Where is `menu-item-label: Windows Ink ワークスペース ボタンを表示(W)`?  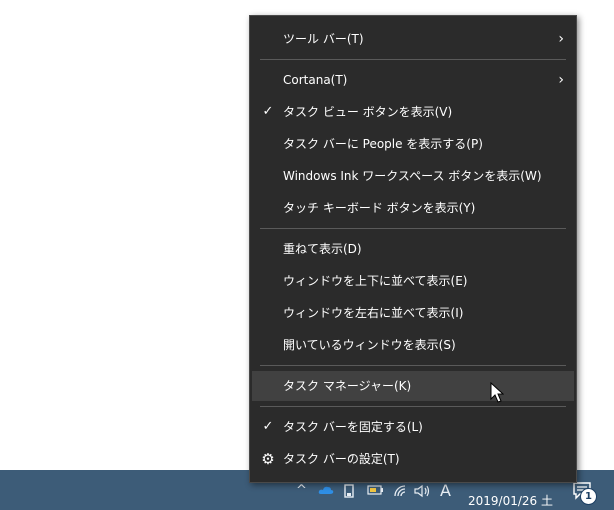 menu-item-label: Windows Ink ワークスペース ボタンを表示(W) is located at coordinates (412, 176).